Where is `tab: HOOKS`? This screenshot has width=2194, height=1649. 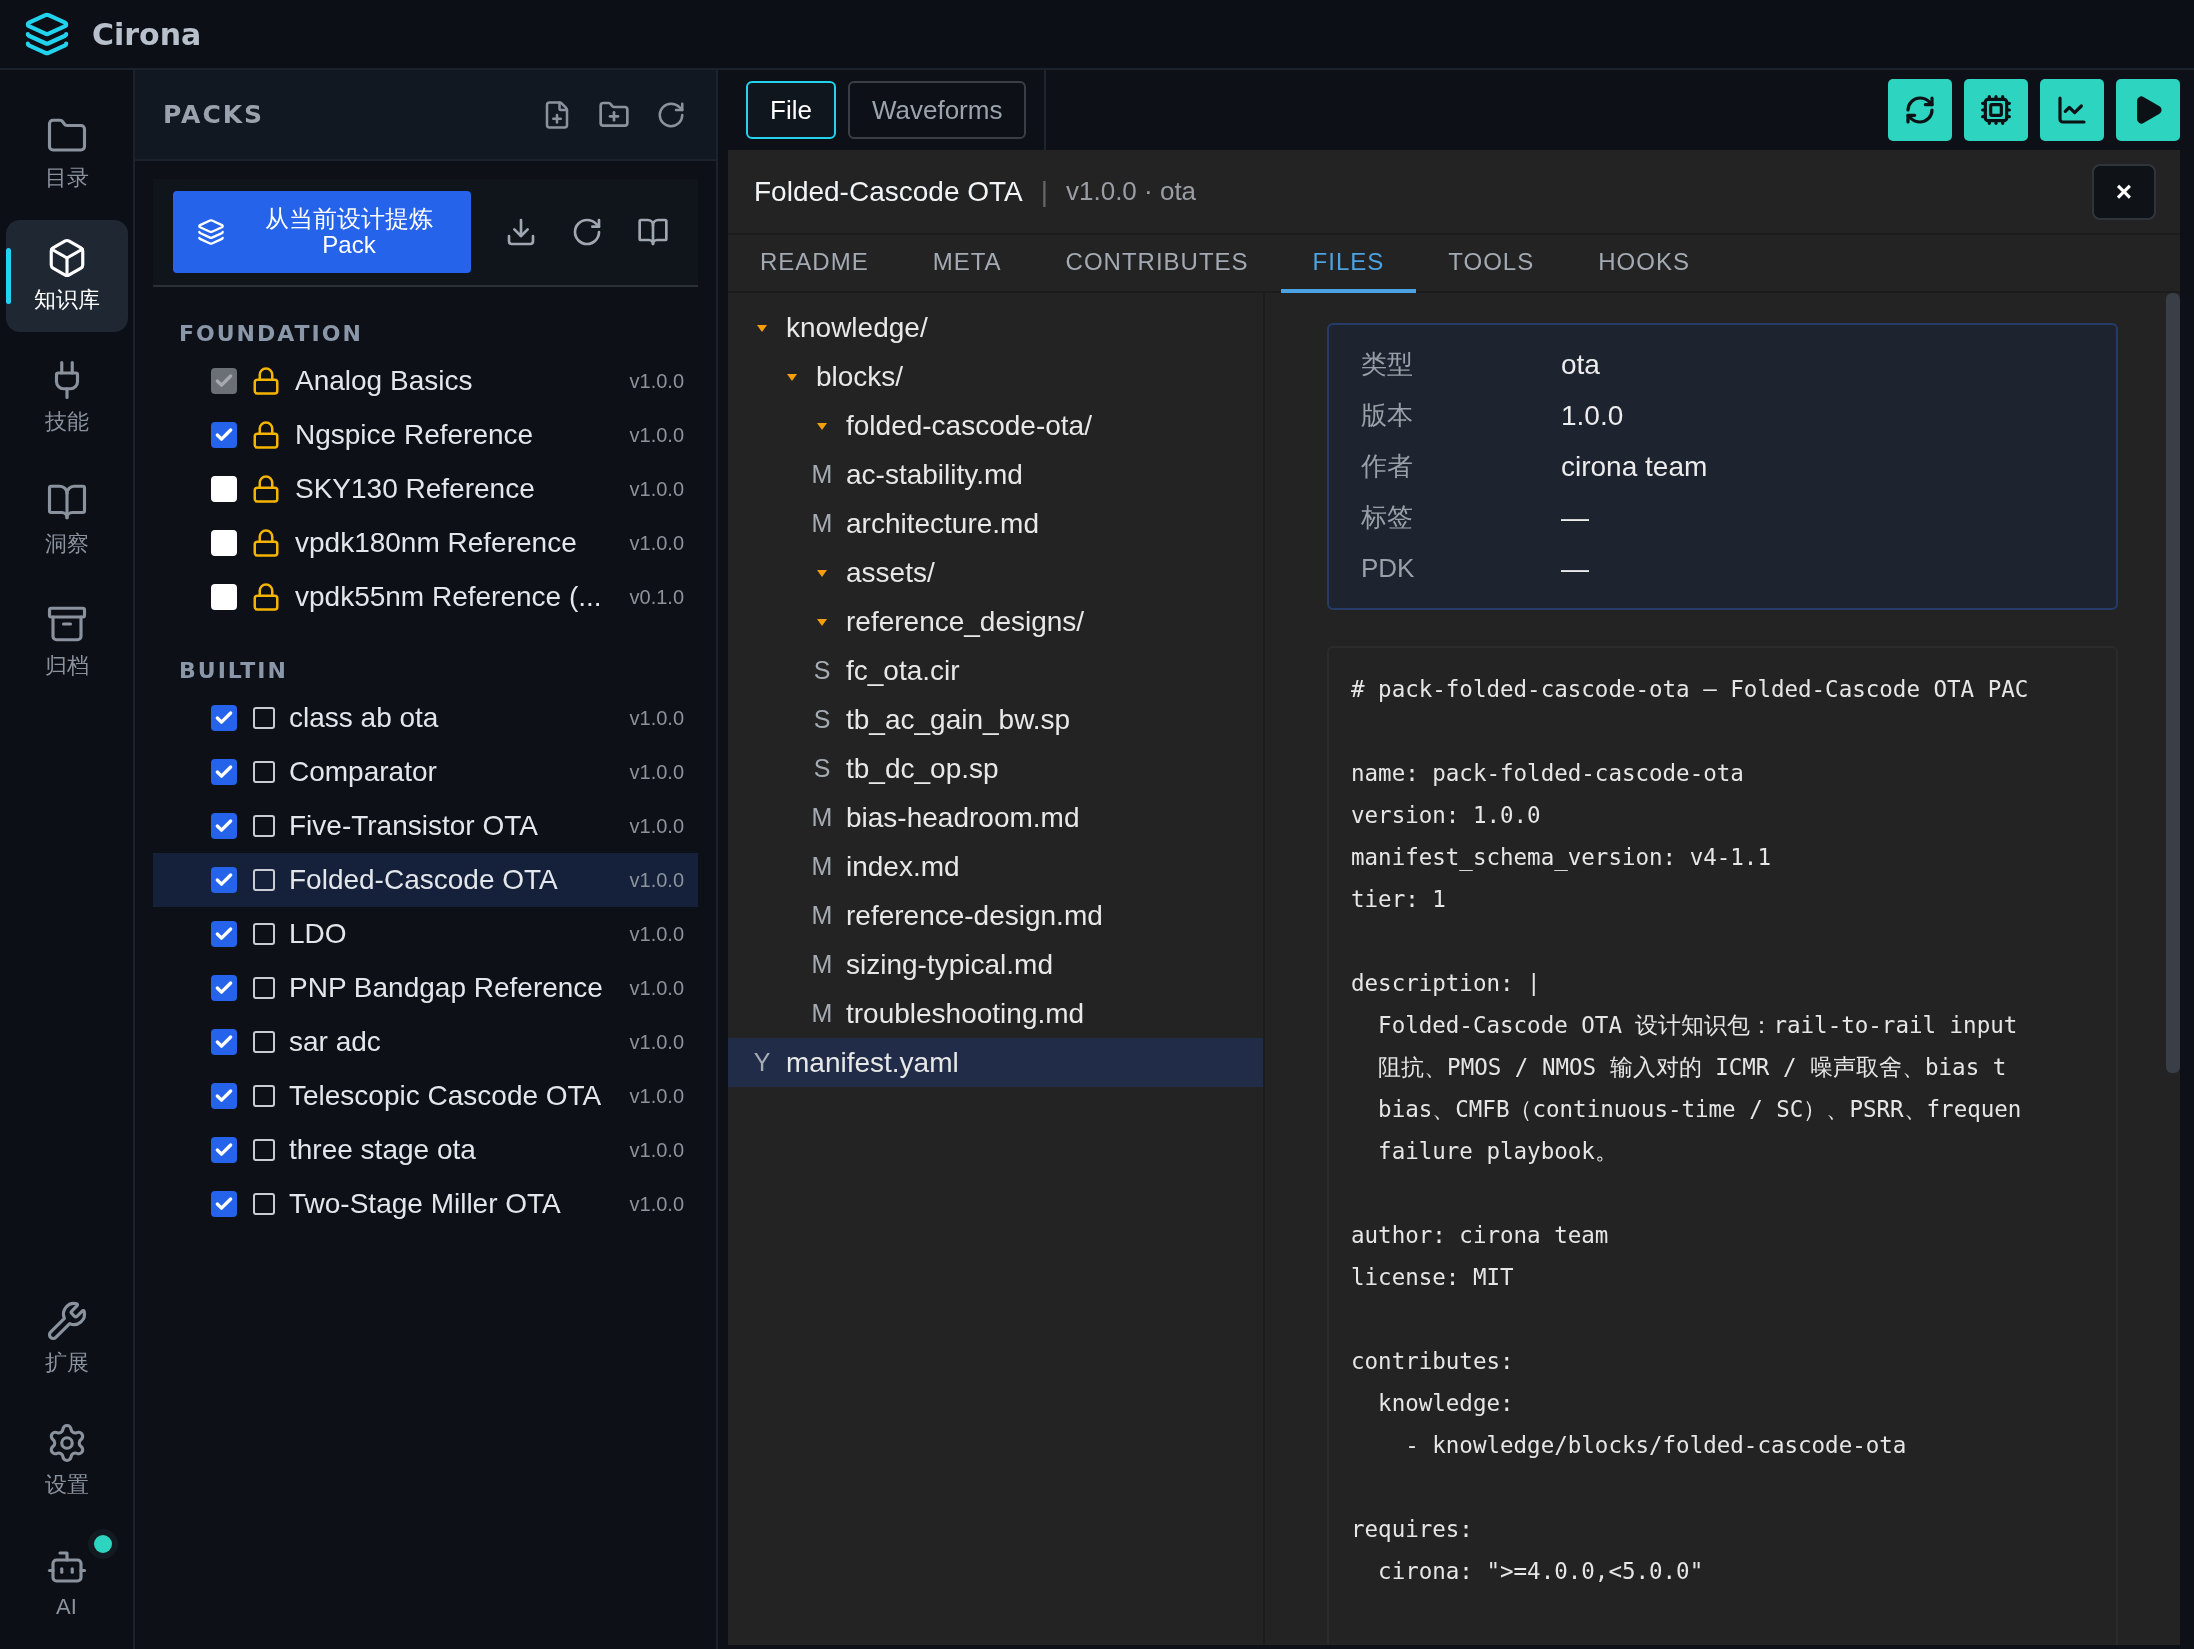 tab: HOOKS is located at coordinates (1644, 264).